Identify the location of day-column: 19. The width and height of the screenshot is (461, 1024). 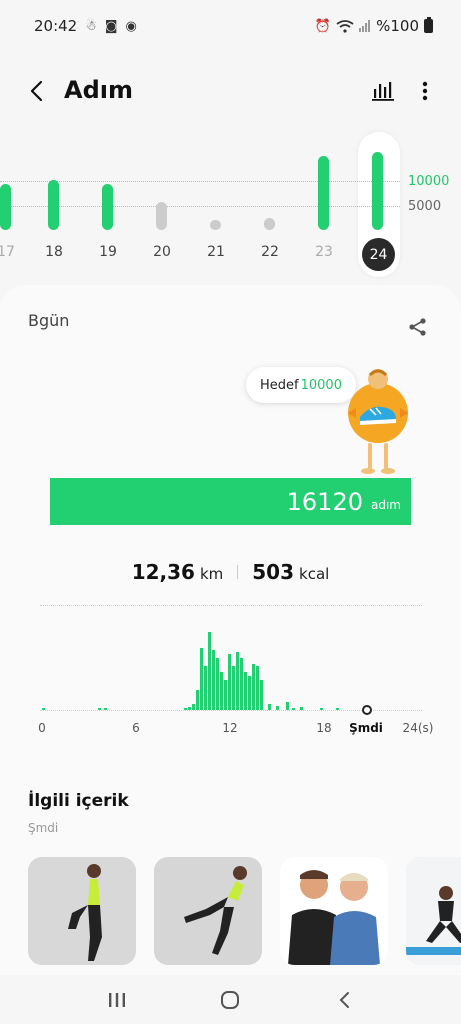
(108, 204).